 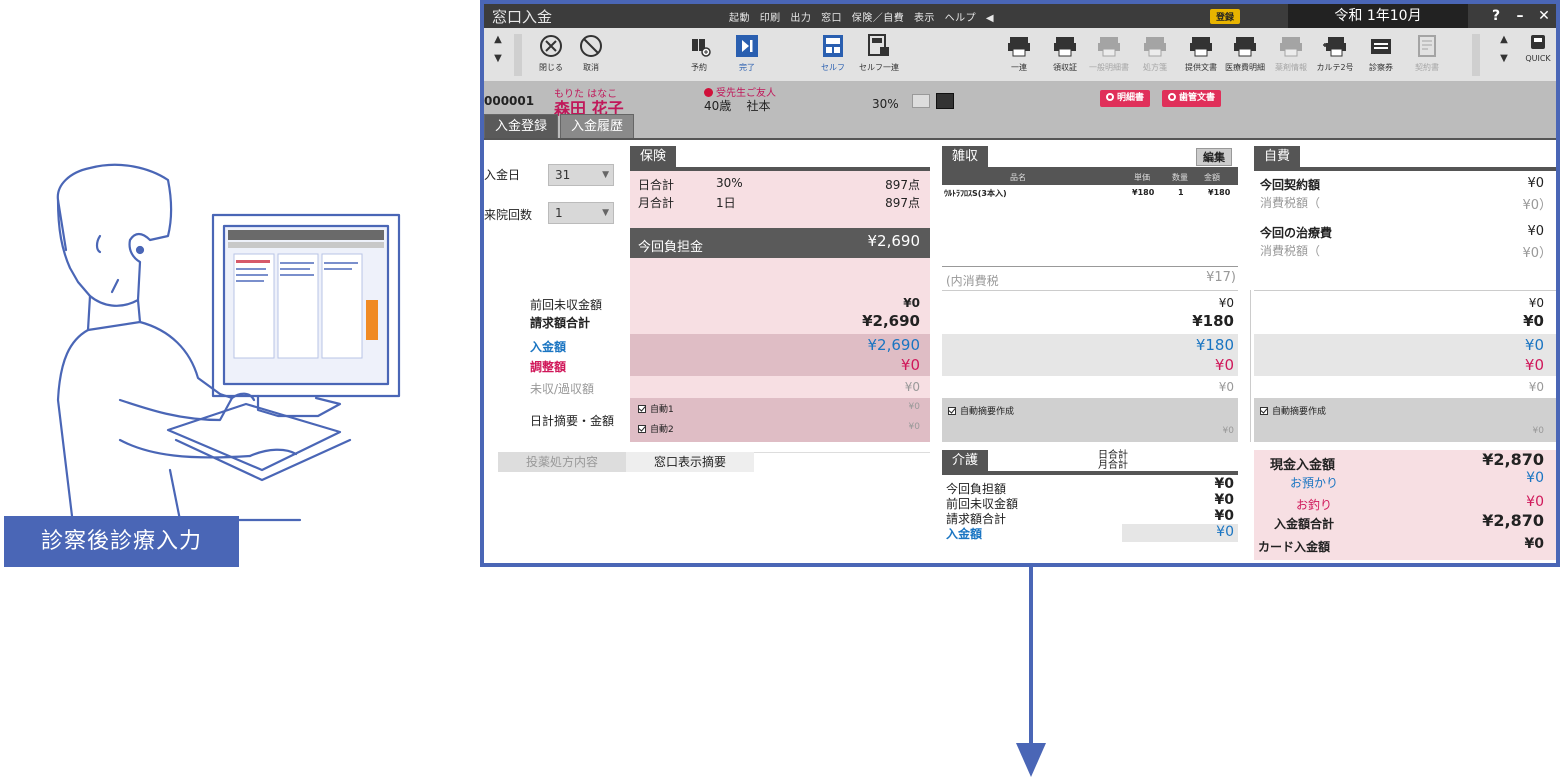 I want to click on contract-button: 契約書, so click(x=1427, y=53).